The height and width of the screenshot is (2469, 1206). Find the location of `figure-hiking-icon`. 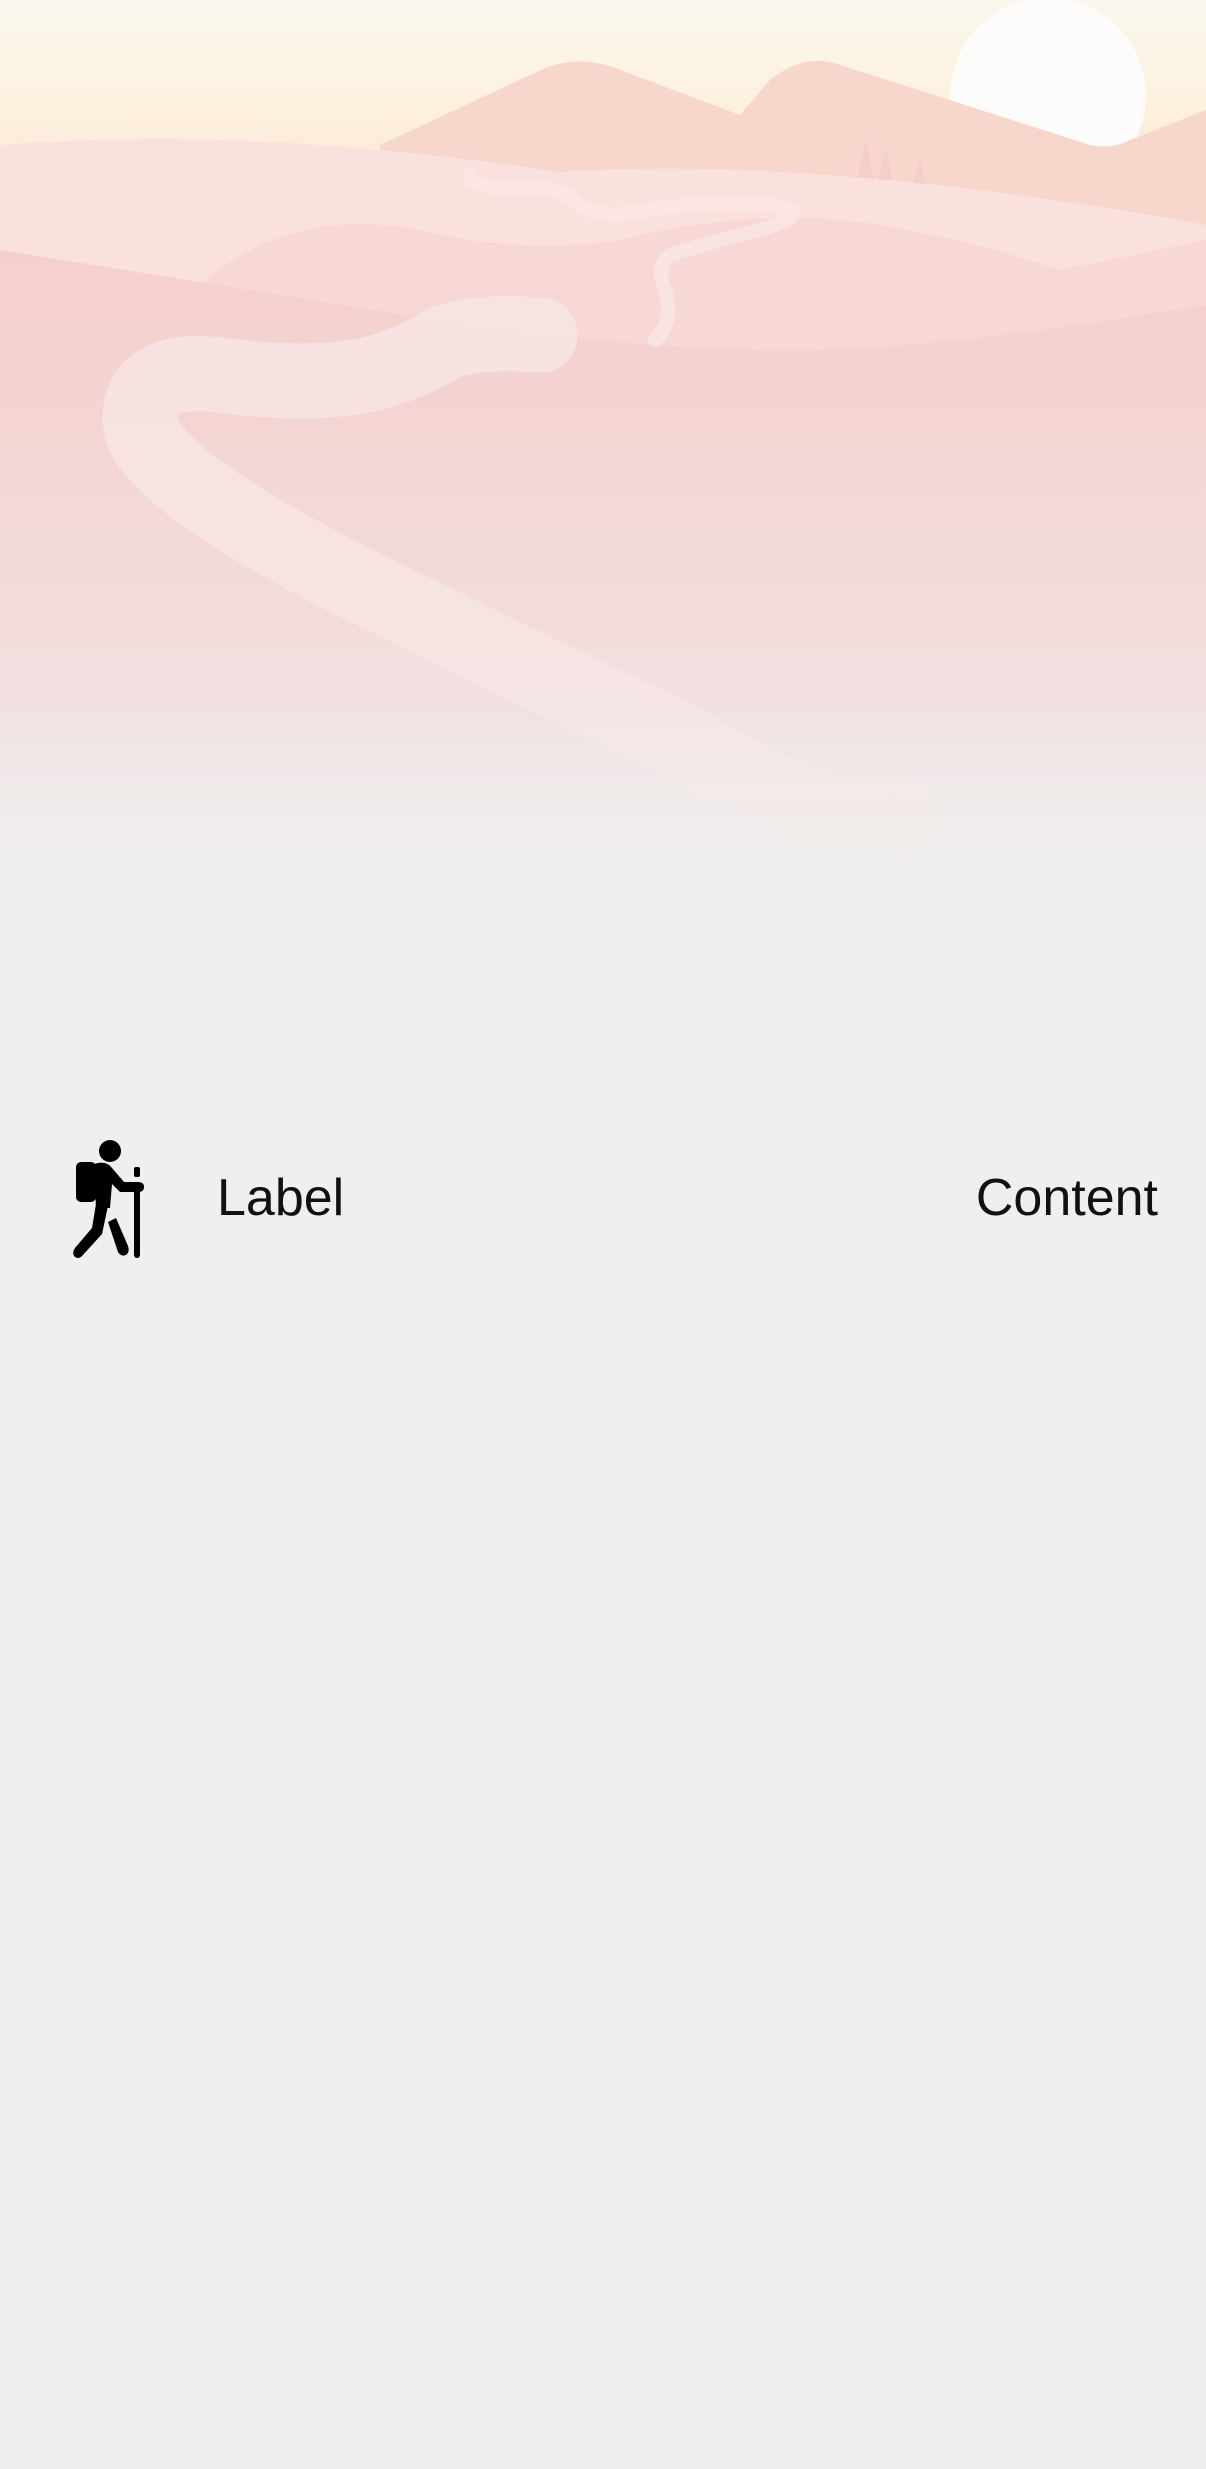

figure-hiking-icon is located at coordinates (110, 1195).